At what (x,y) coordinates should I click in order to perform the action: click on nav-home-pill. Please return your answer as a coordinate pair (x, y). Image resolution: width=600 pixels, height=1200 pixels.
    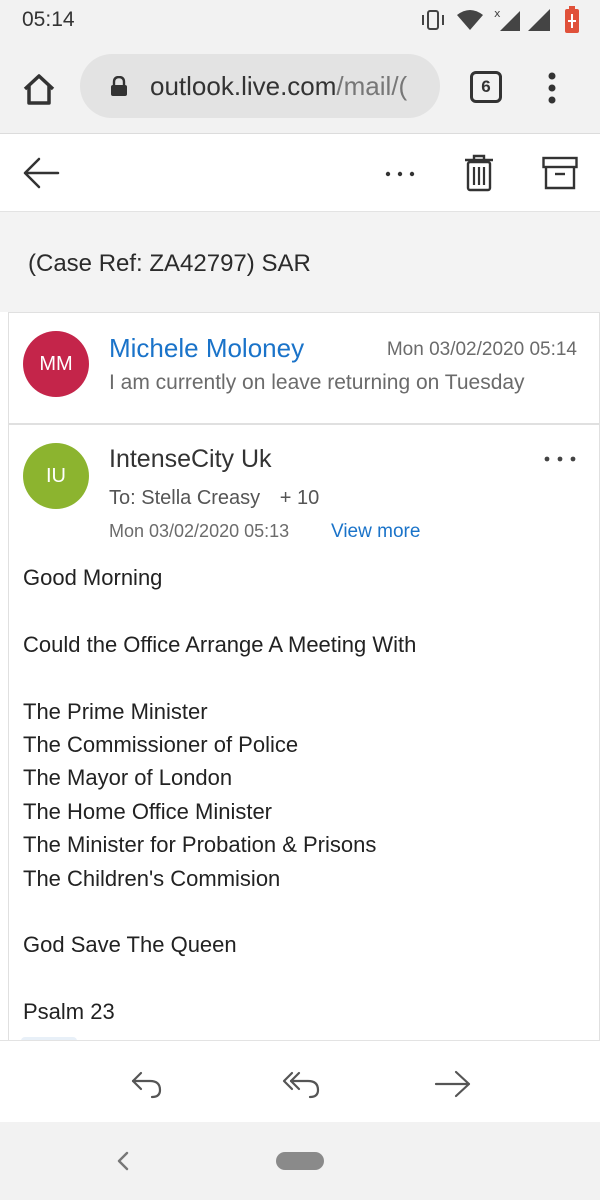
    Looking at the image, I should click on (300, 1161).